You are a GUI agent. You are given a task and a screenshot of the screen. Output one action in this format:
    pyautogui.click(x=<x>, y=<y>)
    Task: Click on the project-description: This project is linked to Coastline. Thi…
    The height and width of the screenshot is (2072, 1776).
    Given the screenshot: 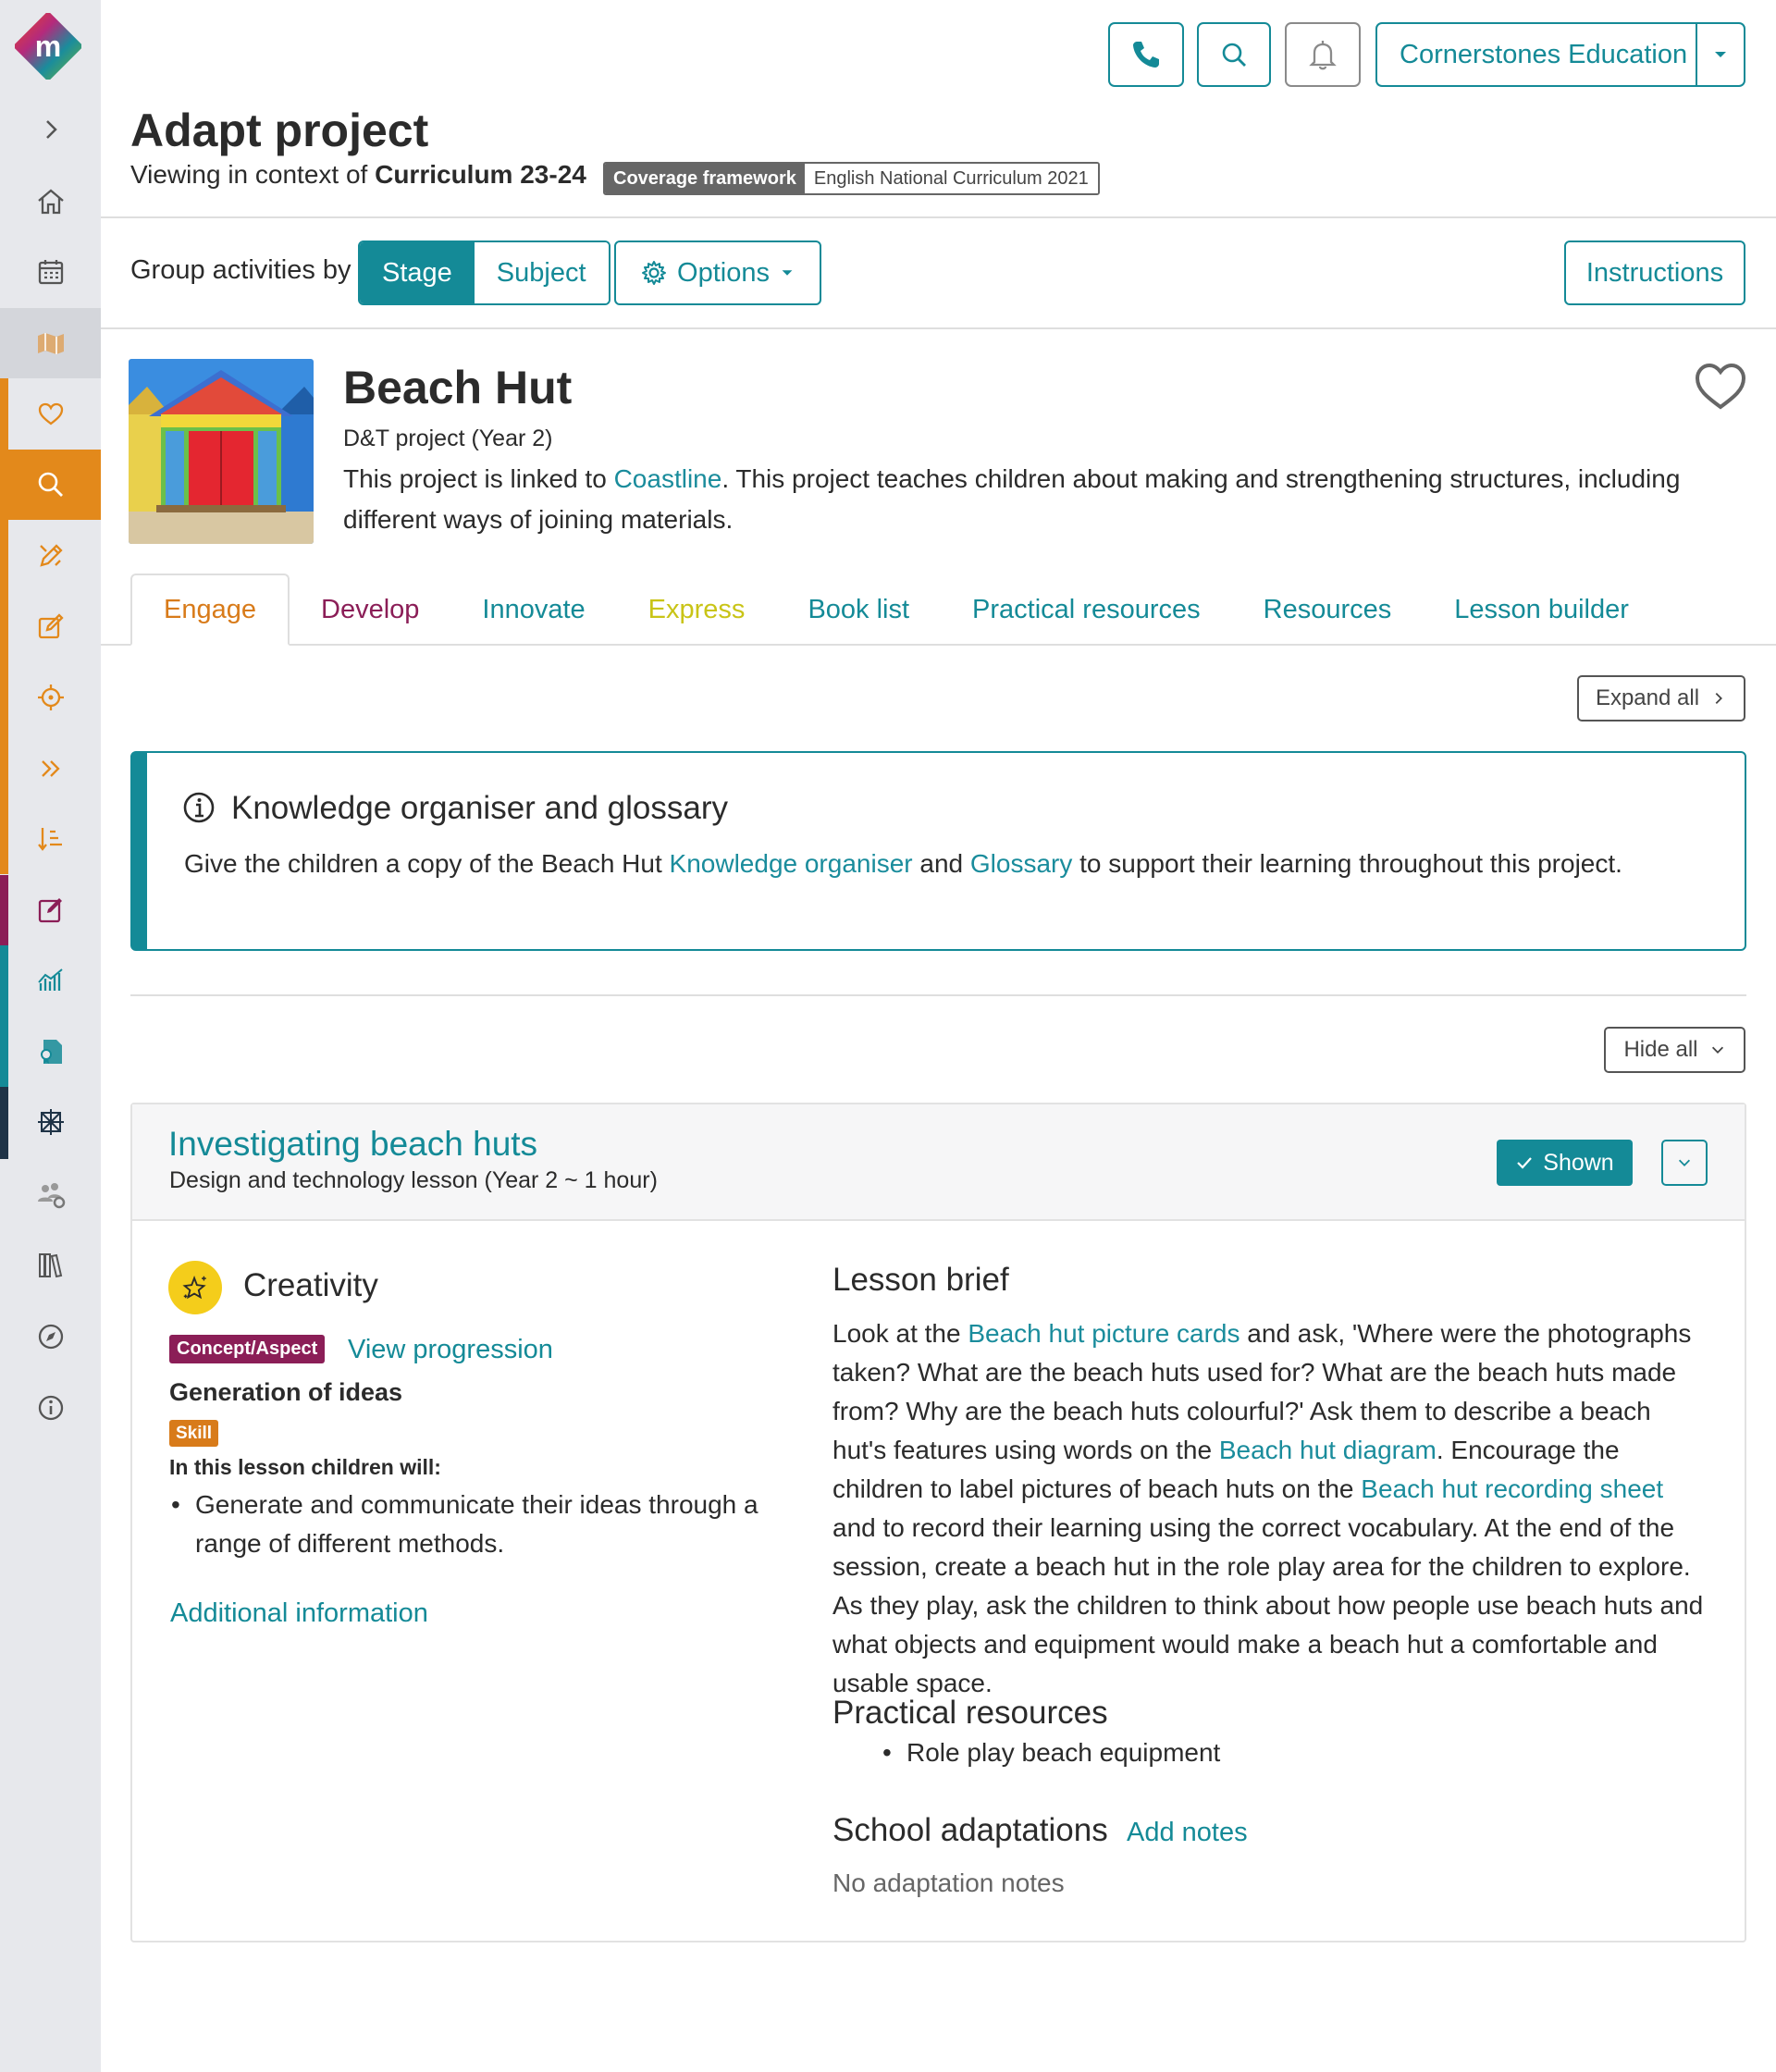 What is the action you would take?
    pyautogui.click(x=1018, y=499)
    